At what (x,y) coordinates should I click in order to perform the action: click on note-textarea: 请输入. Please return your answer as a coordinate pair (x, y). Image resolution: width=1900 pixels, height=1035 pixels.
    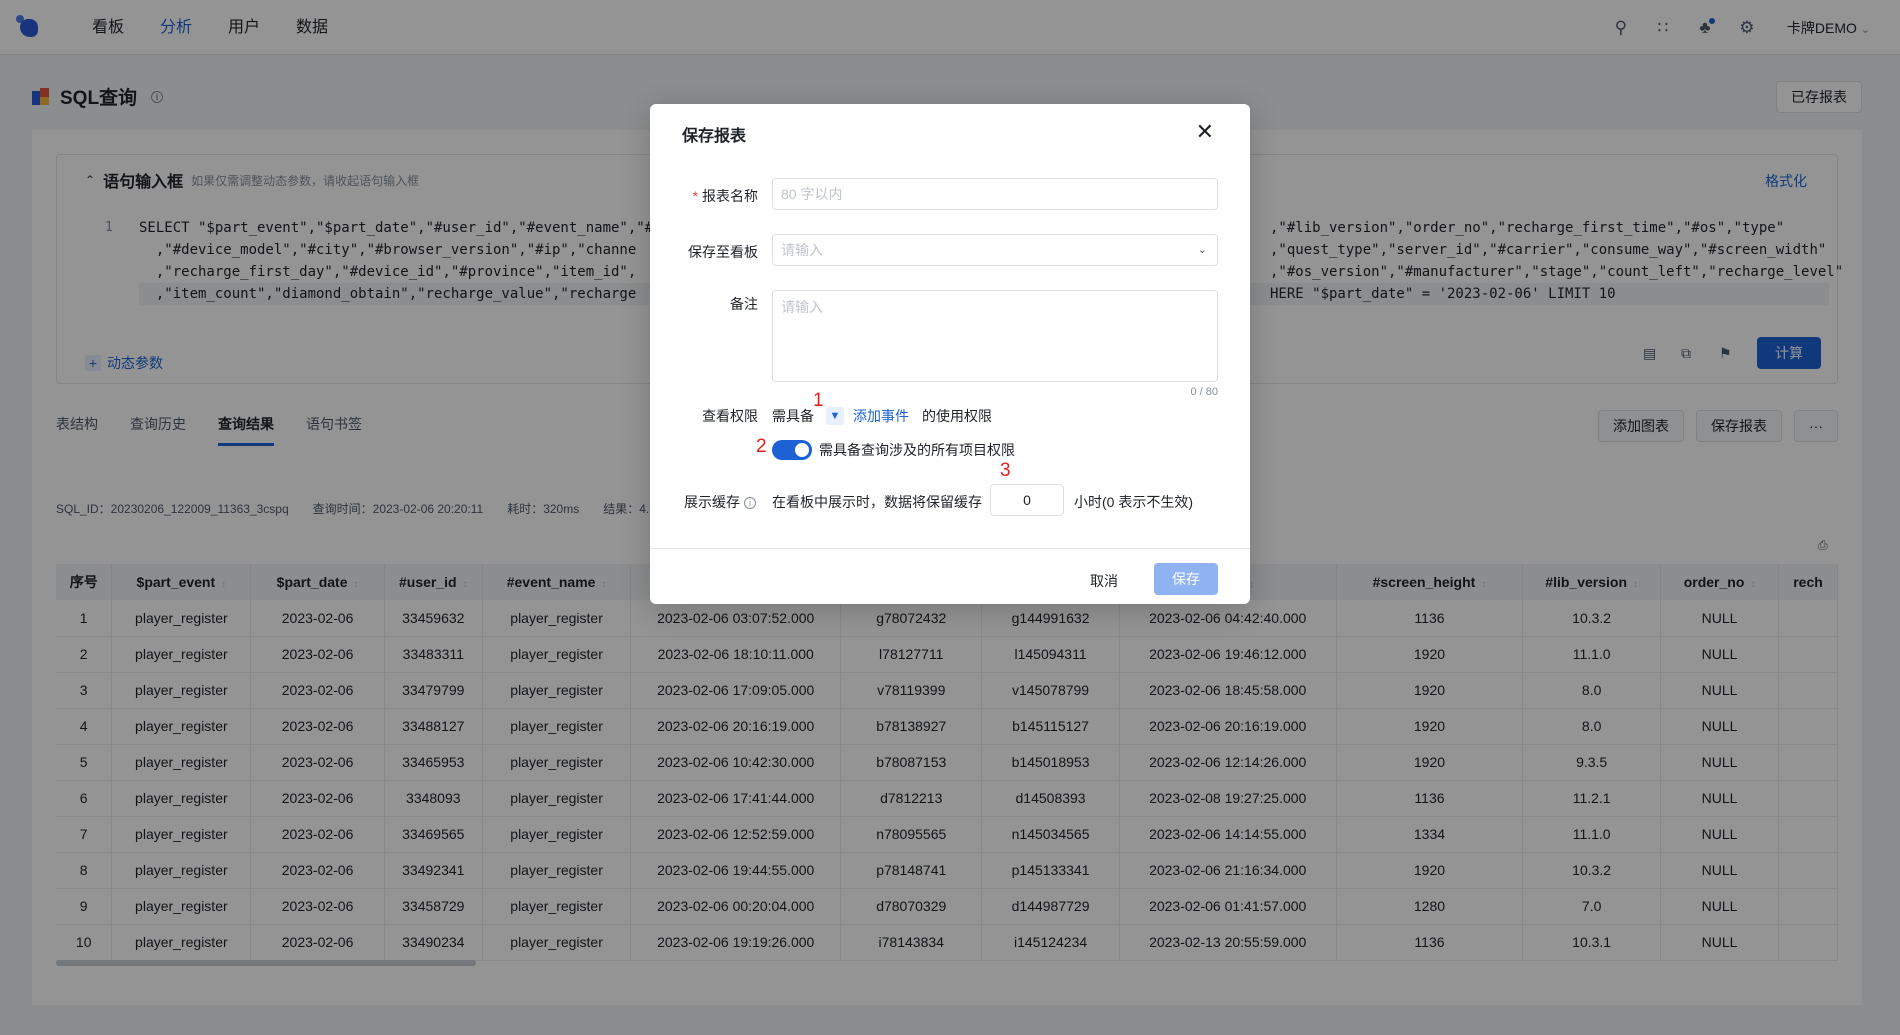
    Looking at the image, I should click on (995, 336).